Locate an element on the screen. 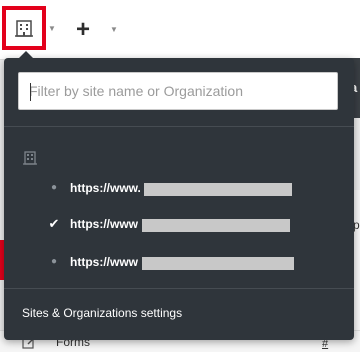 This screenshot has width=360, height=352. filter-field is located at coordinates (178, 91).